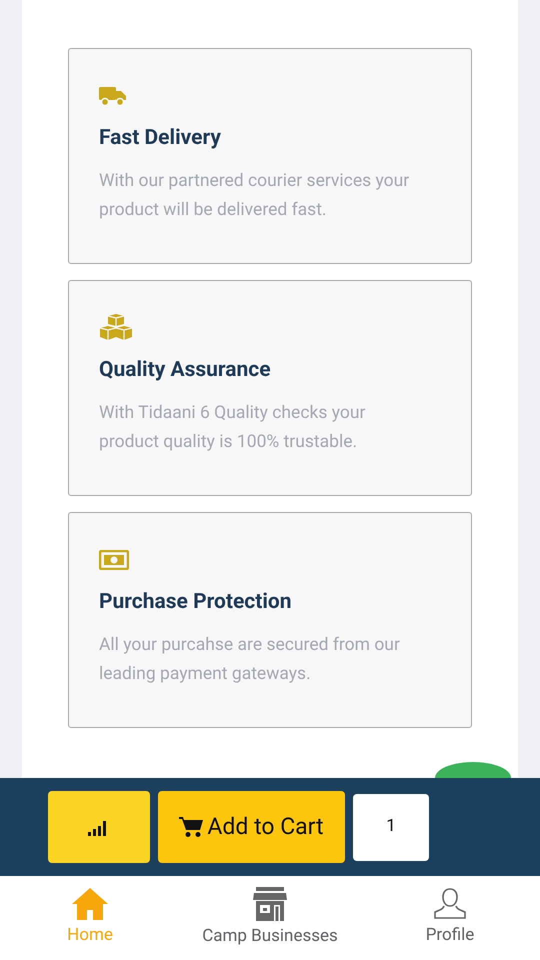  What do you see at coordinates (160, 138) in the screenshot?
I see `feature-title: Fast Delivery` at bounding box center [160, 138].